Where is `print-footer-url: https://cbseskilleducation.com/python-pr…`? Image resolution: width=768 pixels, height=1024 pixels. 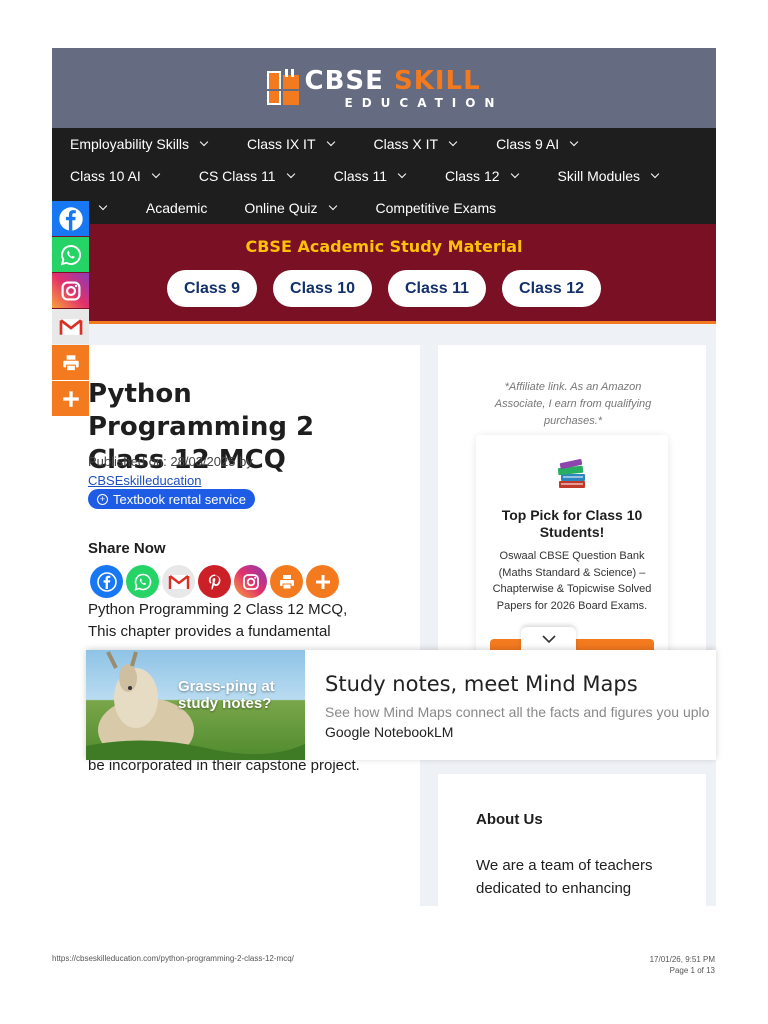 print-footer-url: https://cbseskilleducation.com/python-pr… is located at coordinates (173, 958).